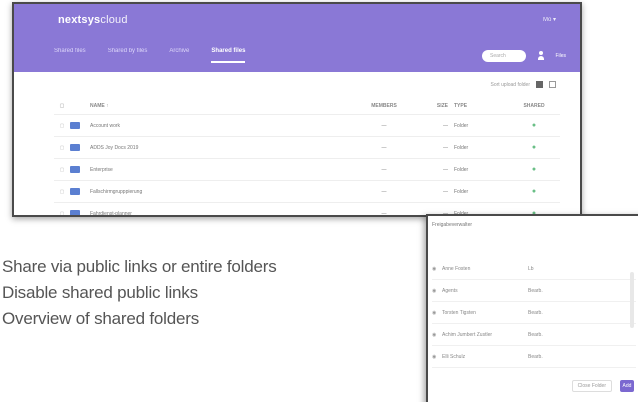  What do you see at coordinates (62, 106) in the screenshot?
I see `select-all-checkbox: ▢` at bounding box center [62, 106].